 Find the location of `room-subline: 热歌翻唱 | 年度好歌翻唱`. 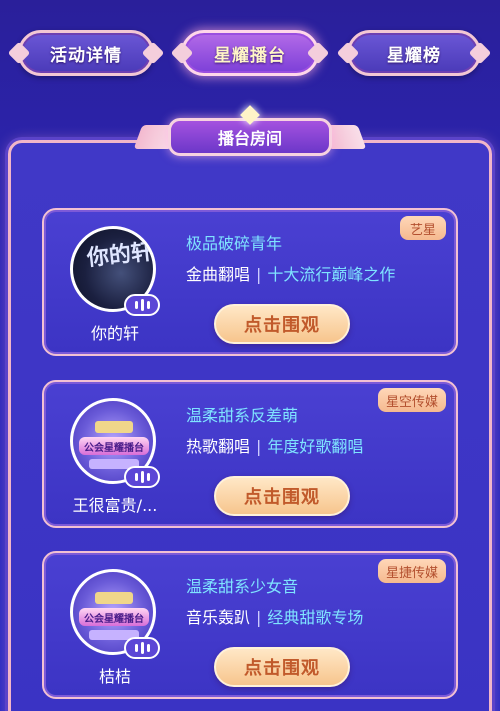

room-subline: 热歌翻唱 | 年度好歌翻唱 is located at coordinates (274, 445).